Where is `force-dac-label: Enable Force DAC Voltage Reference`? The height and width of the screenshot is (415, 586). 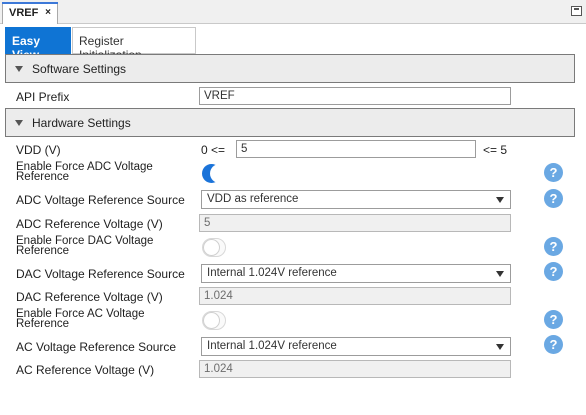
force-dac-label: Enable Force DAC Voltage Reference is located at coordinates (85, 246).